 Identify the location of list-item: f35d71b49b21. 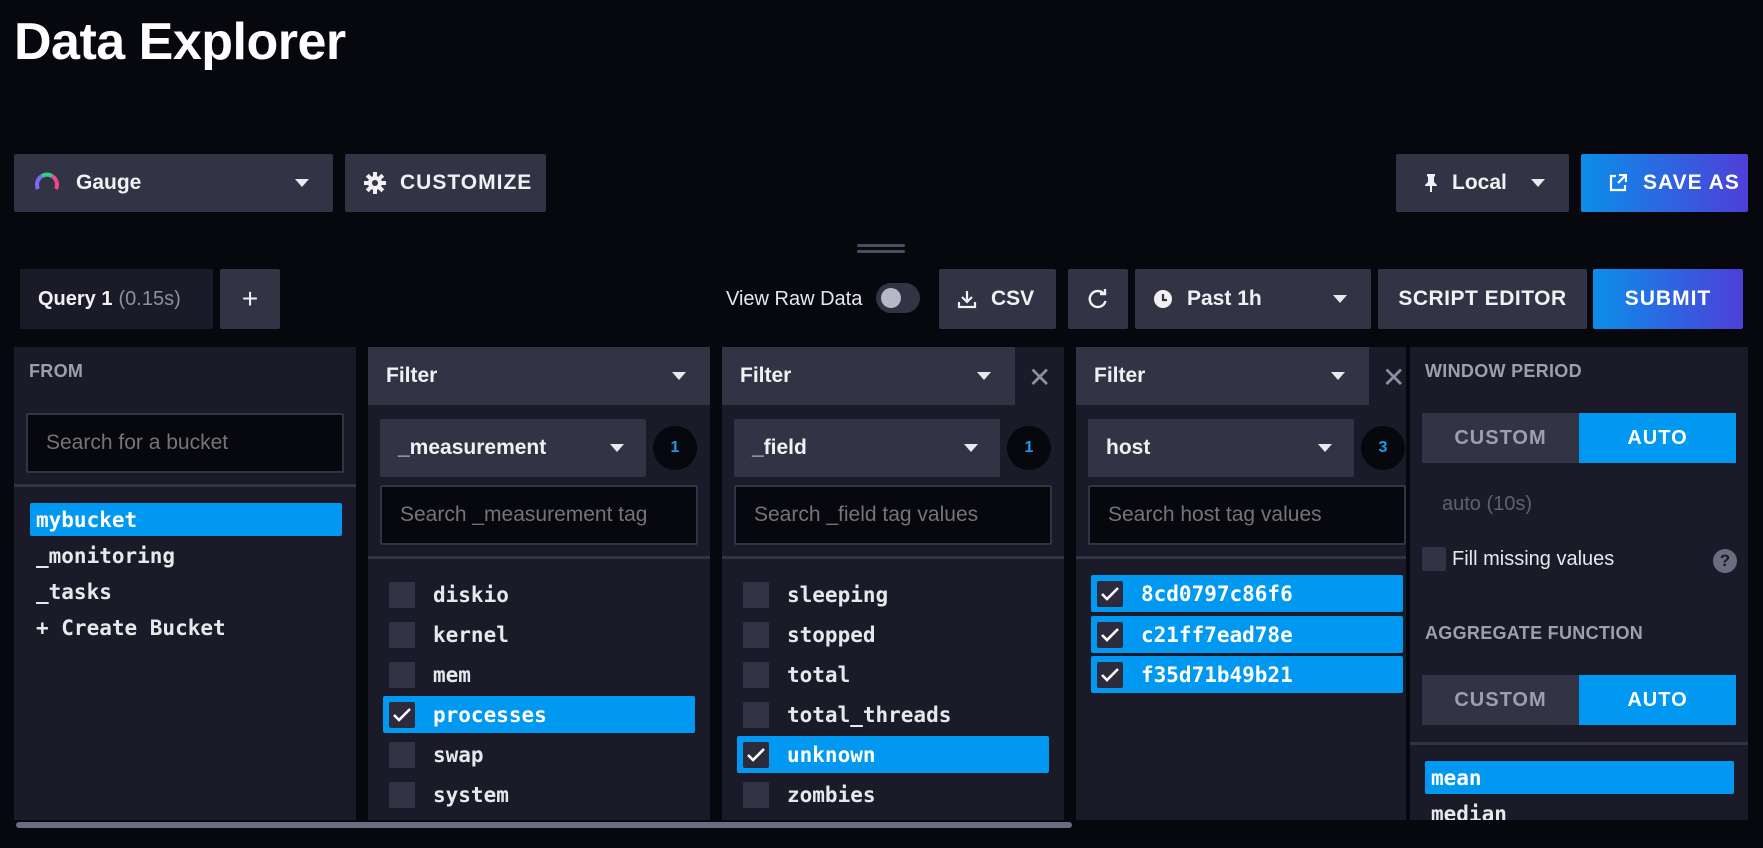
(1247, 674).